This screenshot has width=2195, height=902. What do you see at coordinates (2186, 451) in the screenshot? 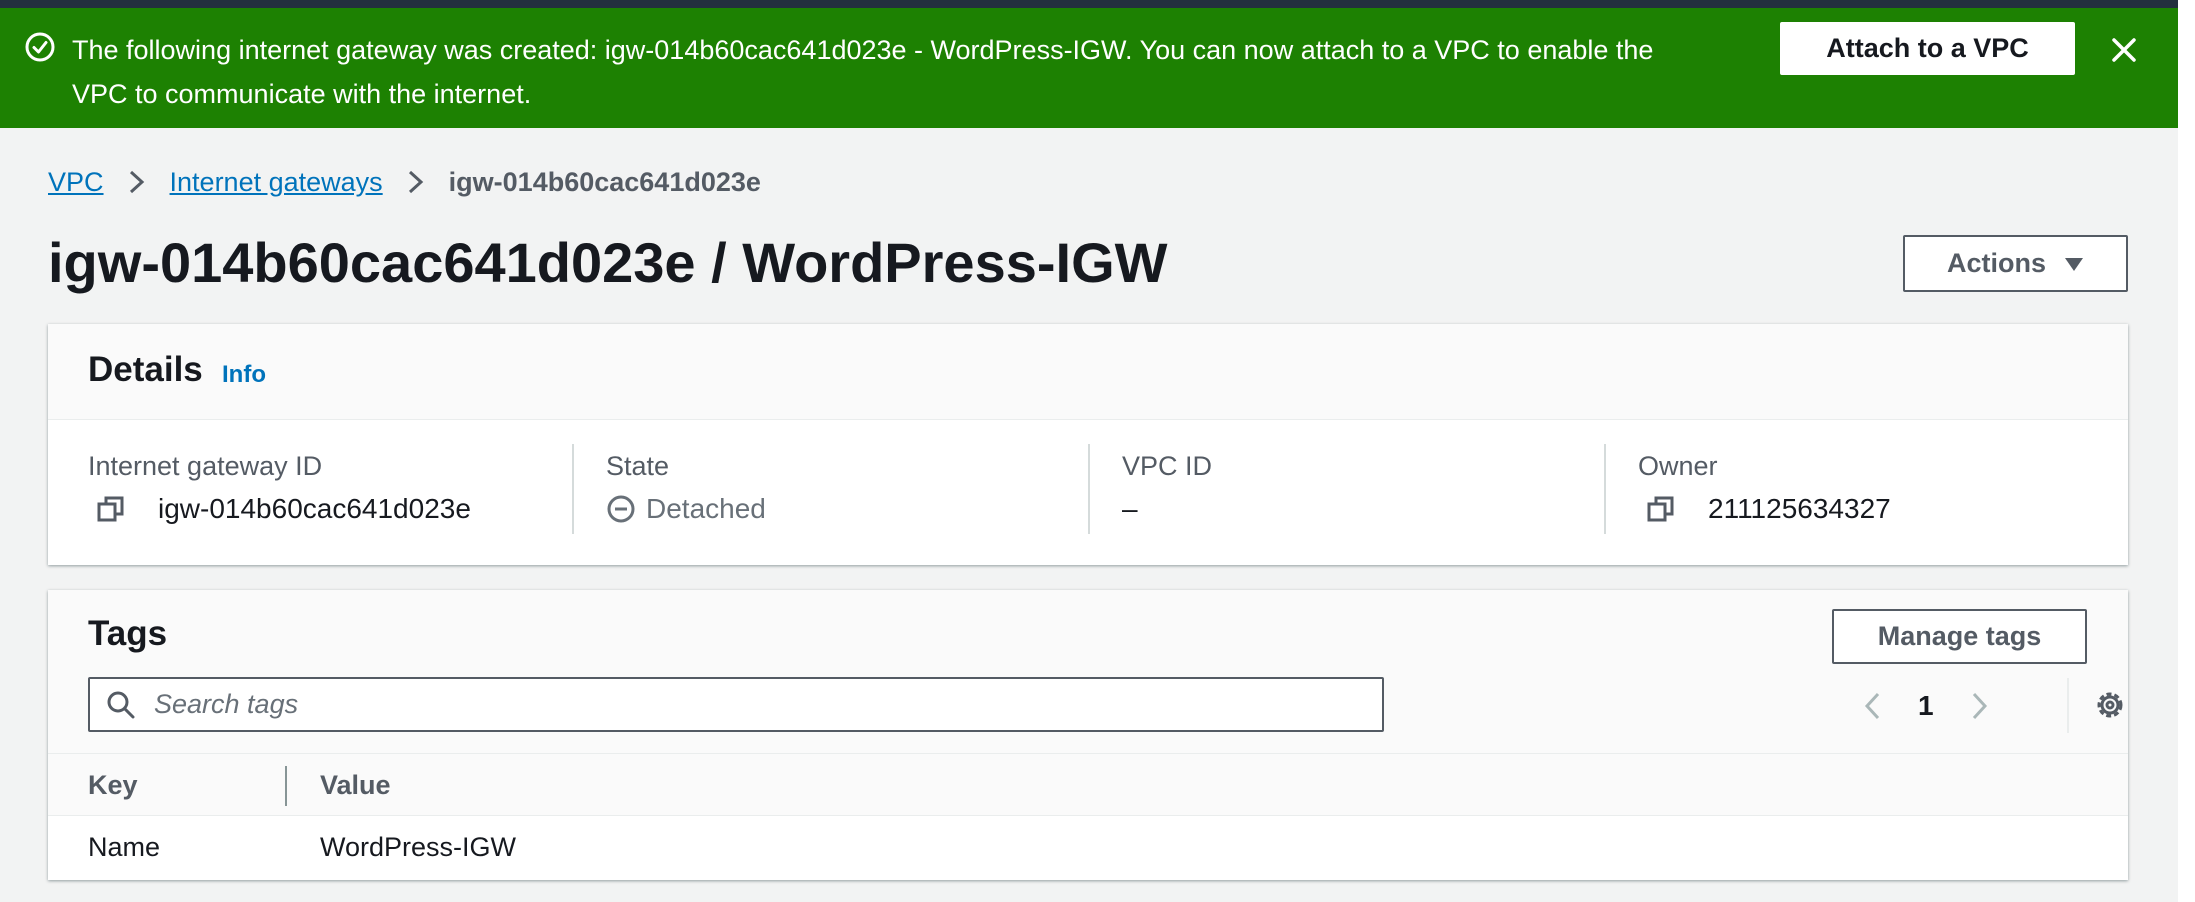
I see `scrollbar-gutter` at bounding box center [2186, 451].